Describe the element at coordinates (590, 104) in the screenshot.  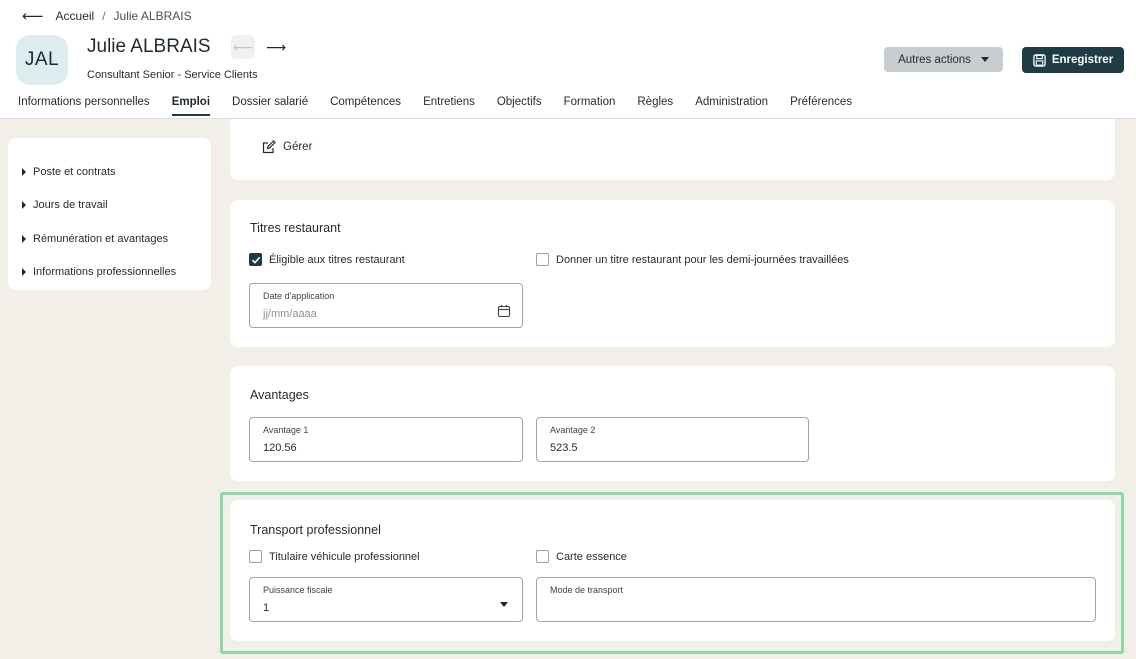
I see `tab-formation: Formation` at that location.